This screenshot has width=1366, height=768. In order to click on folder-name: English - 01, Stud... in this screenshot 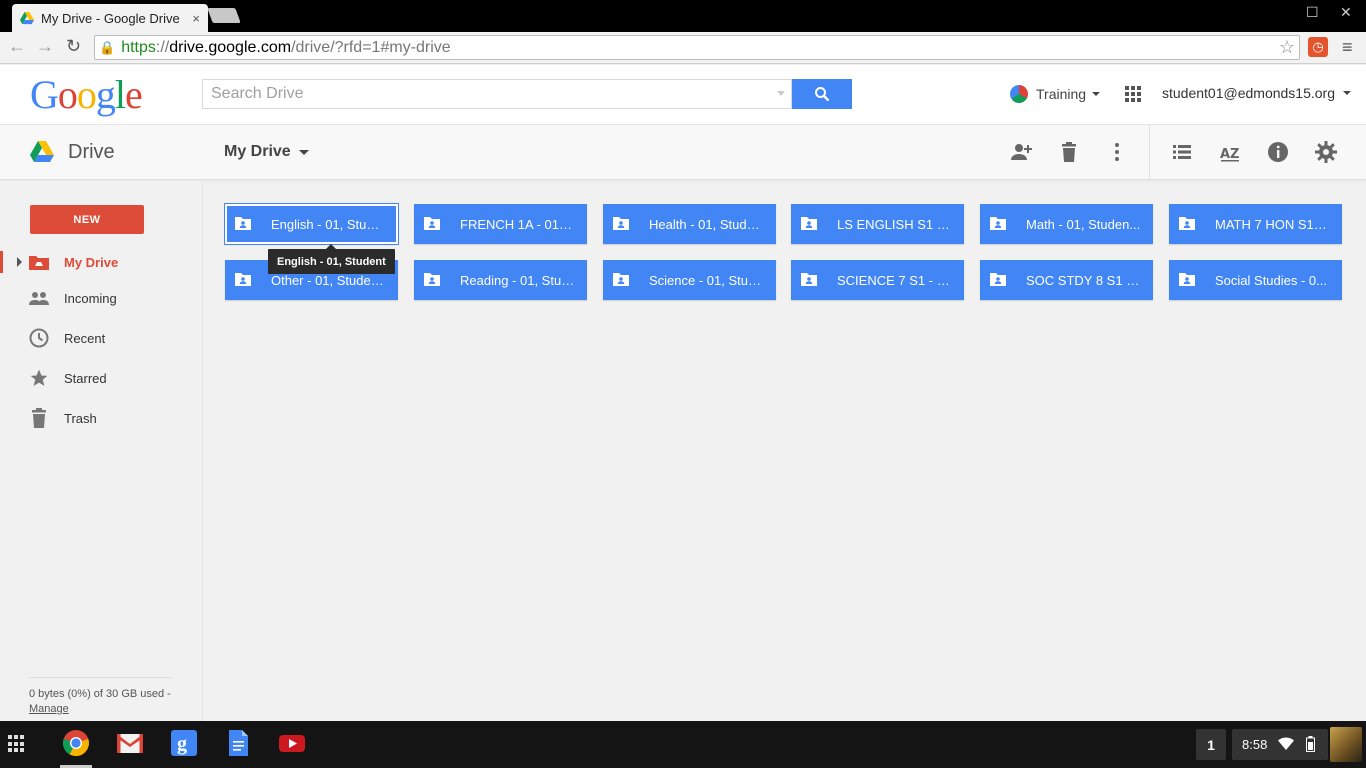, I will do `click(327, 224)`.